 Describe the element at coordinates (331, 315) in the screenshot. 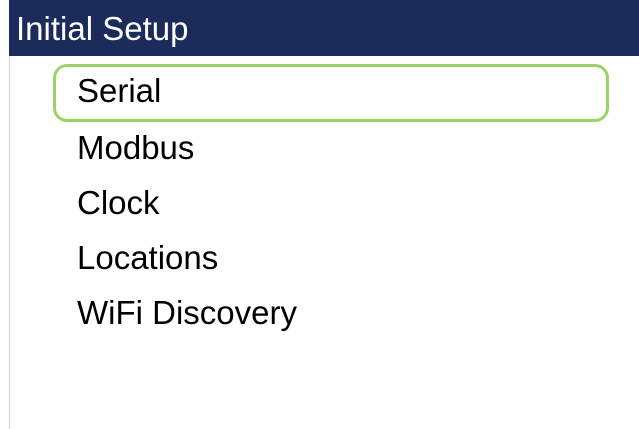

I see `menu-item-wifi-discovery: WiFi Discovery` at that location.